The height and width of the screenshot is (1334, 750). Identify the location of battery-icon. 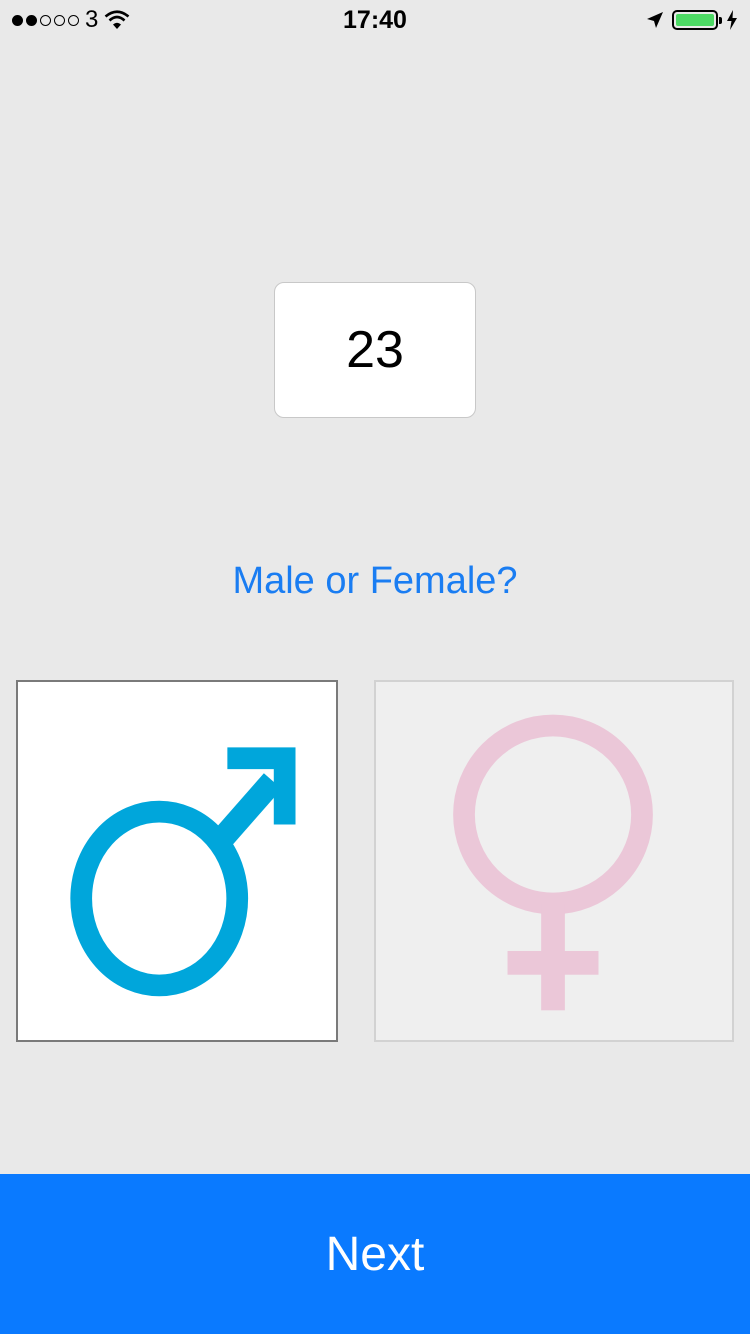
(697, 20).